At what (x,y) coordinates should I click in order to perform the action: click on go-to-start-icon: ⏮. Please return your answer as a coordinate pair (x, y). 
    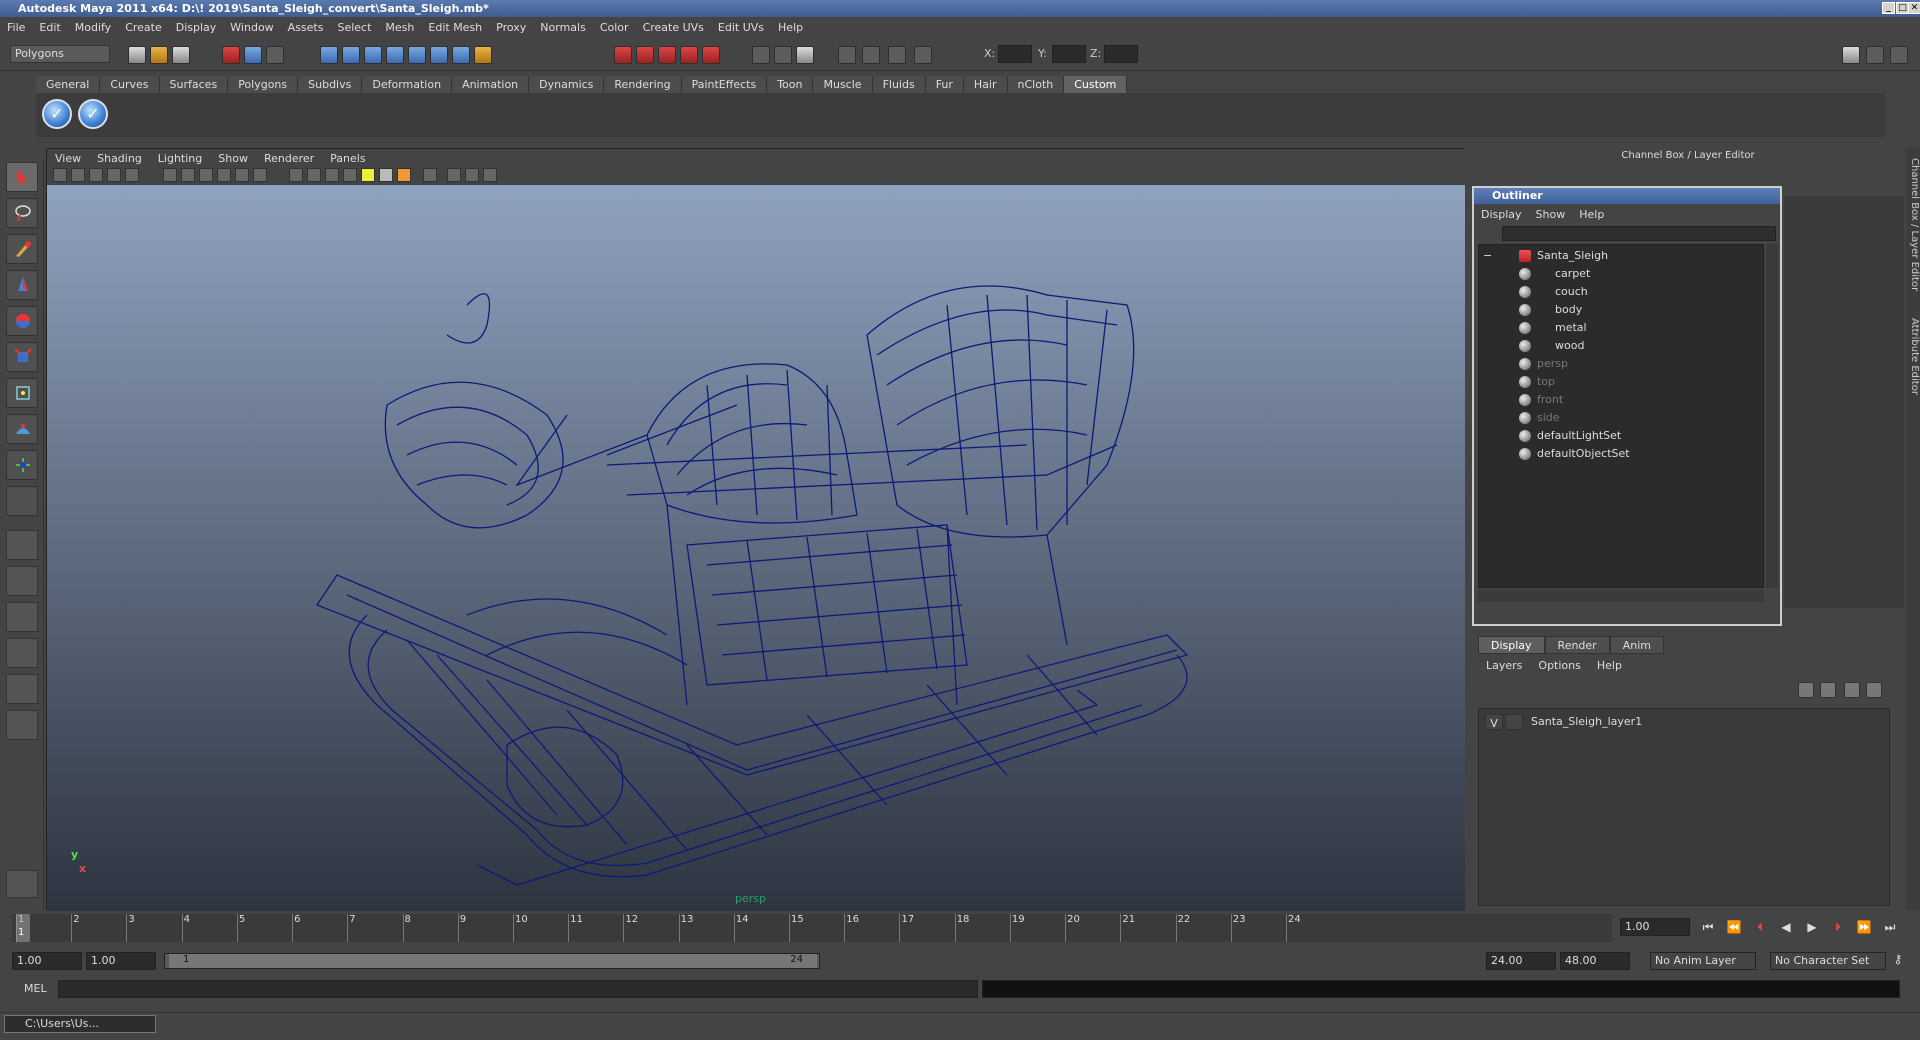
    Looking at the image, I should click on (1708, 927).